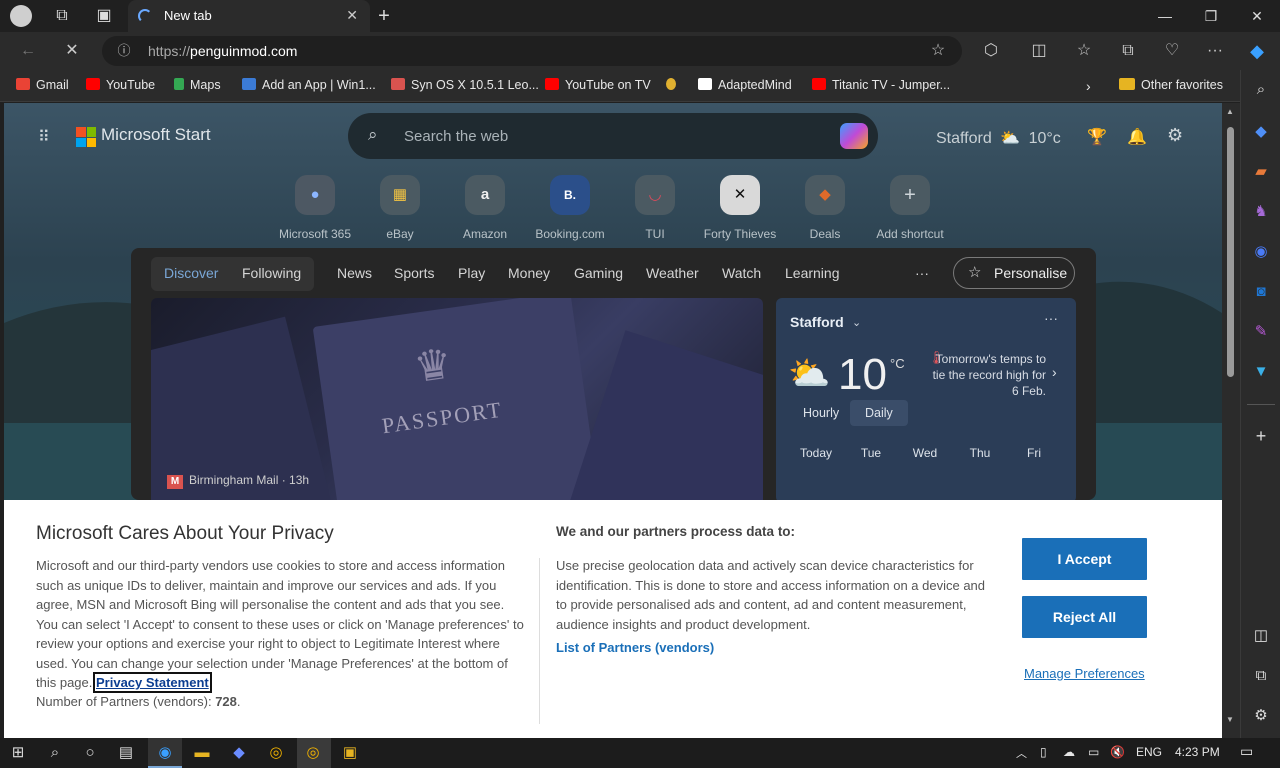 The image size is (1280, 768). I want to click on tray-cloud-icon: ☁, so click(1069, 752).